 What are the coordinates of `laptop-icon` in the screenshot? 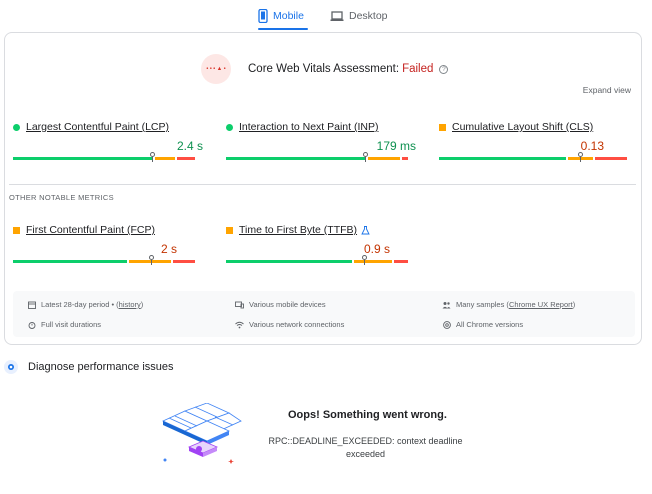 It's located at (337, 15).